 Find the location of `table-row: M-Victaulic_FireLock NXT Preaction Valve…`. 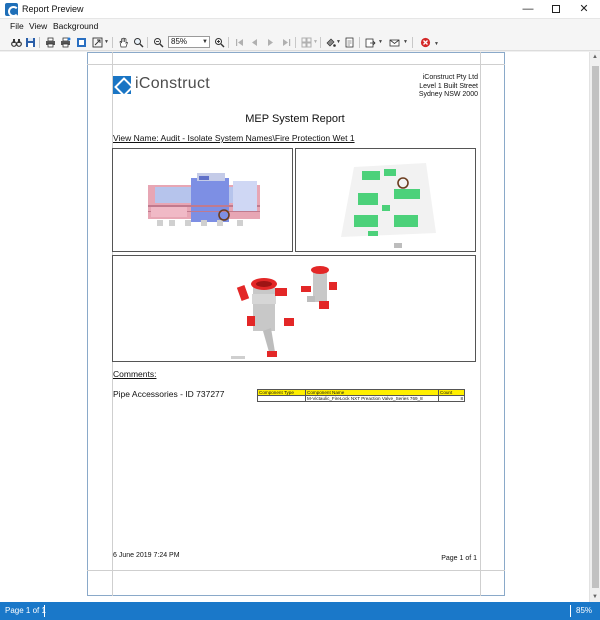

table-row: M-Victaulic_FireLock NXT Preaction Valve… is located at coordinates (361, 398).